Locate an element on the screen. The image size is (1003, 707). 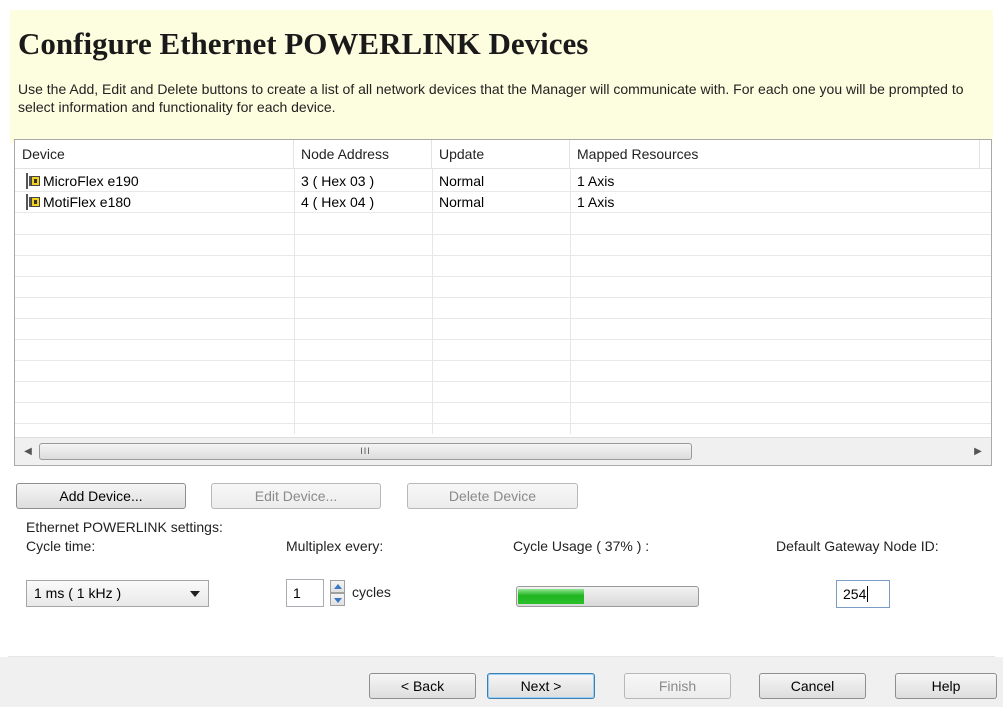
text-caret is located at coordinates (868, 594).